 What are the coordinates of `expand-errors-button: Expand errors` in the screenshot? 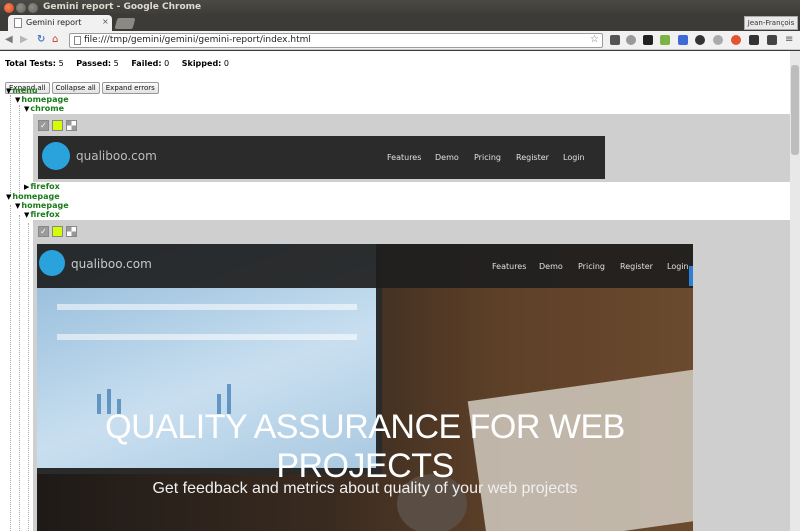 It's located at (130, 88).